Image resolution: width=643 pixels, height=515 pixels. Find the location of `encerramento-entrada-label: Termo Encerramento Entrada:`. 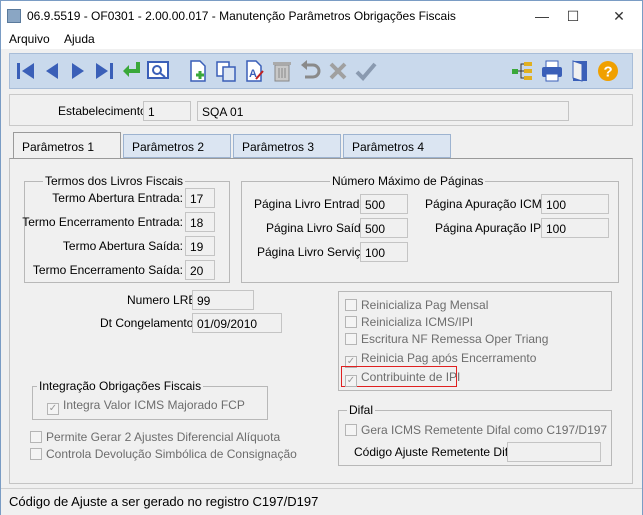

encerramento-entrada-label: Termo Encerramento Entrada: is located at coordinates (102, 222).